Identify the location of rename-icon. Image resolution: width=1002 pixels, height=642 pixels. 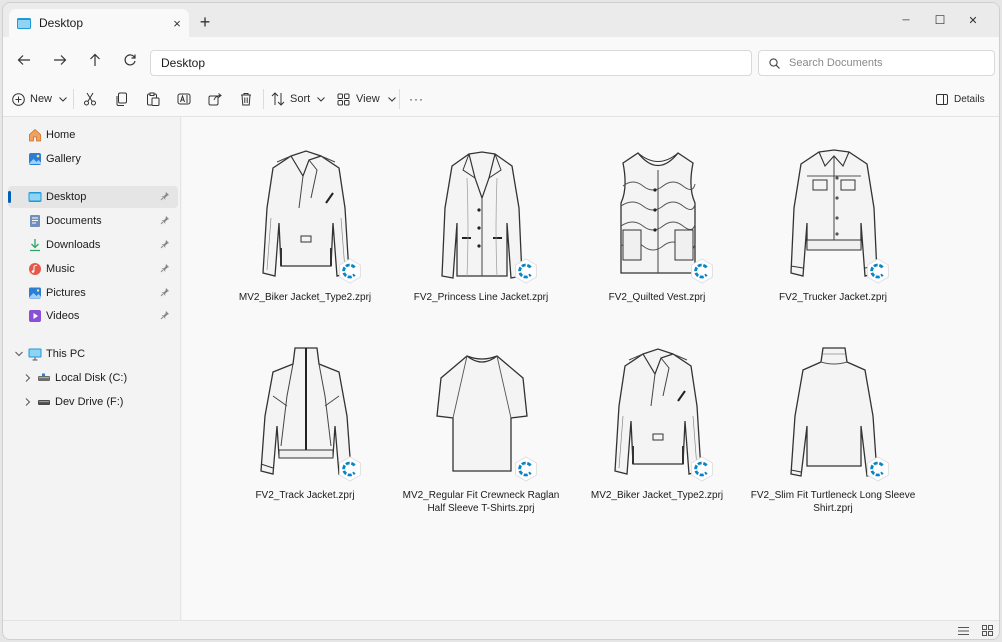
(184, 99).